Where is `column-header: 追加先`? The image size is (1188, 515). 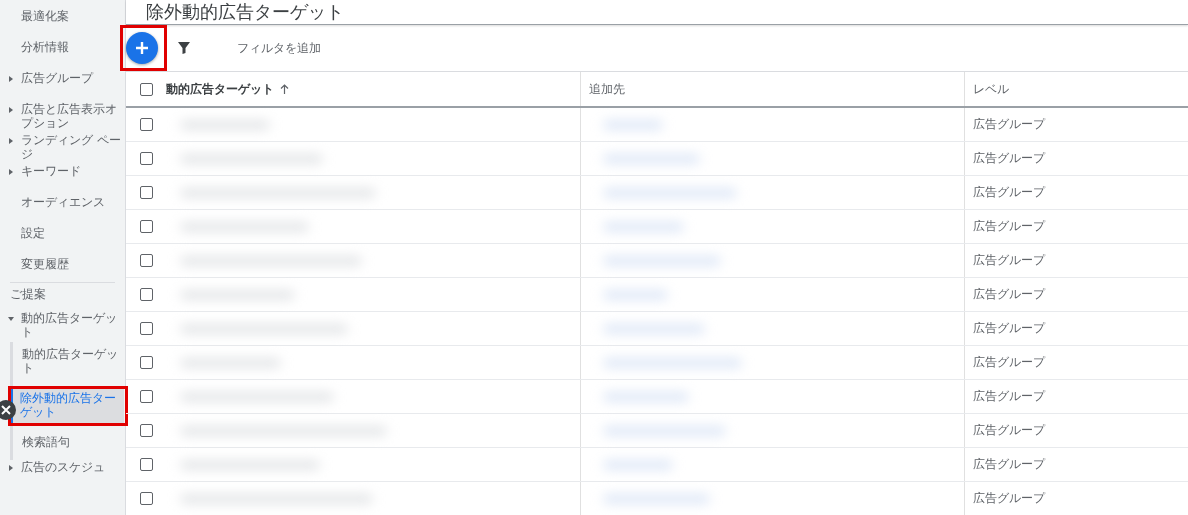
column-header: 追加先 is located at coordinates (607, 89).